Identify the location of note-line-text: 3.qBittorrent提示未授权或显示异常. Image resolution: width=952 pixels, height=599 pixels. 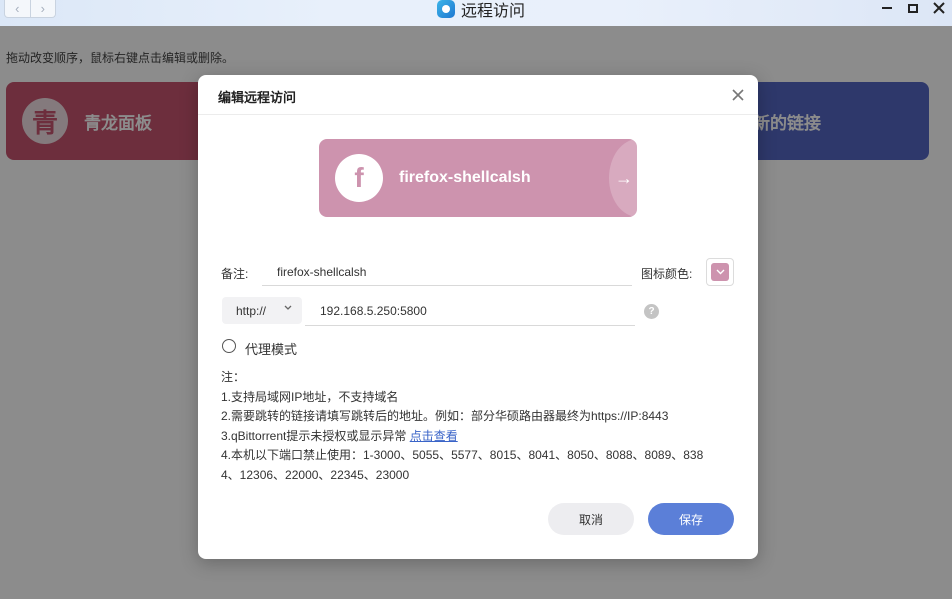
(315, 435).